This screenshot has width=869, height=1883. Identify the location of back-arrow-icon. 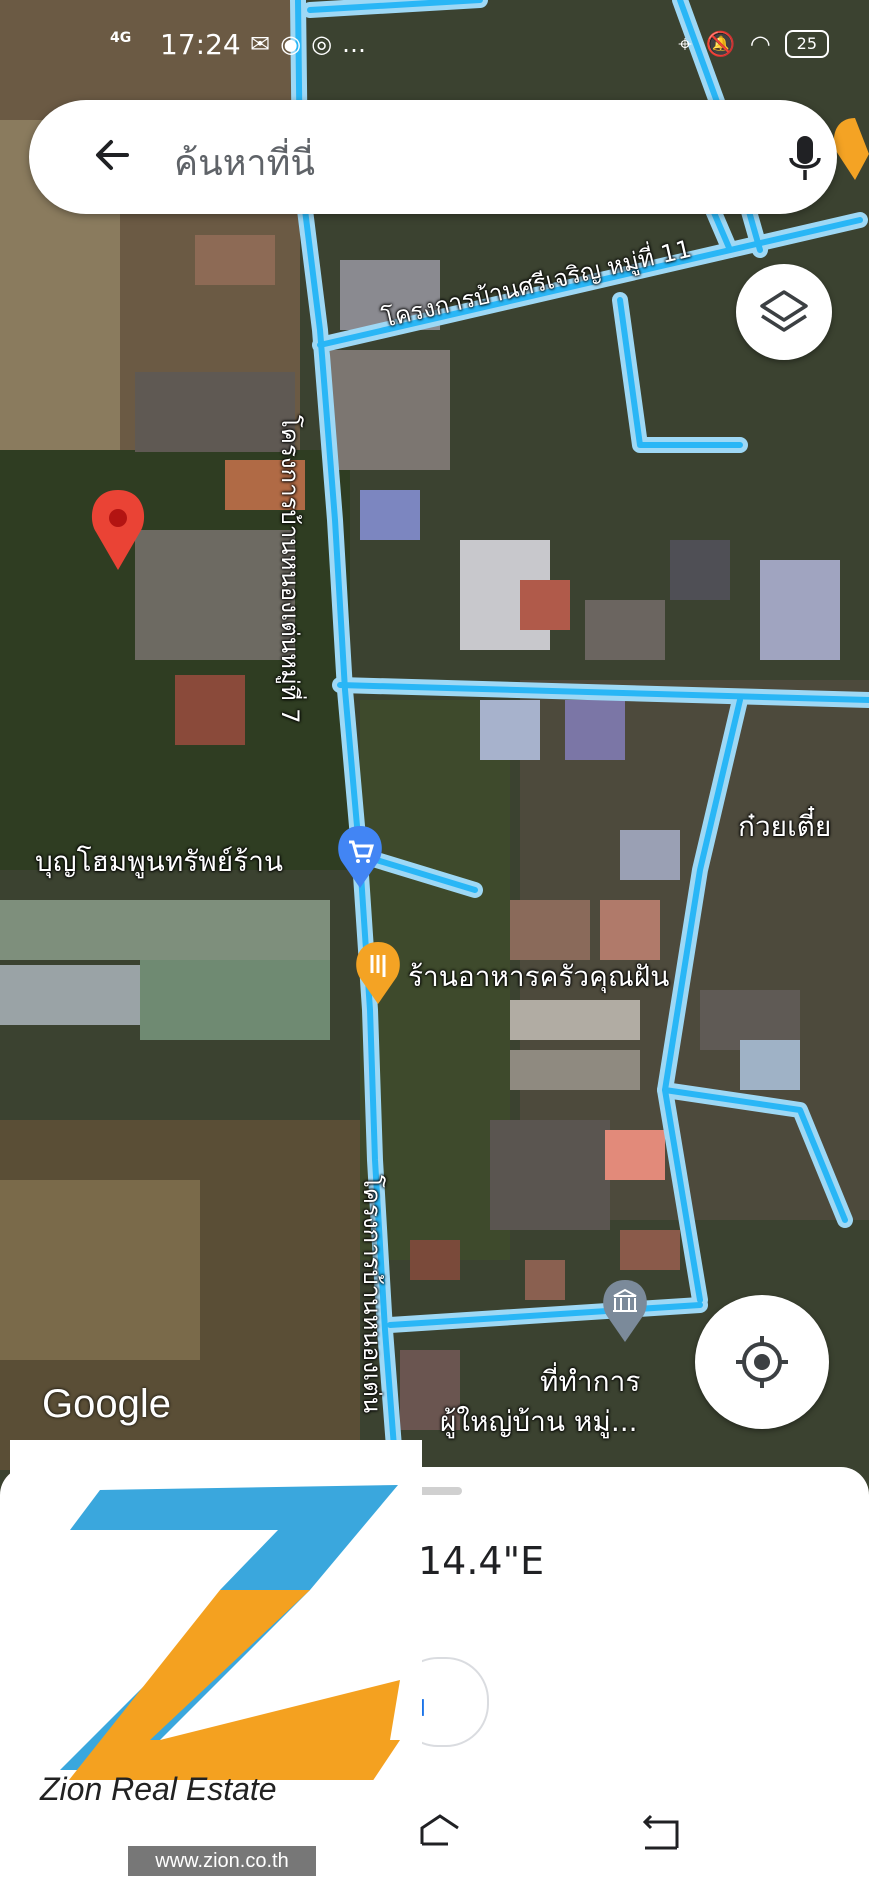
(112, 155).